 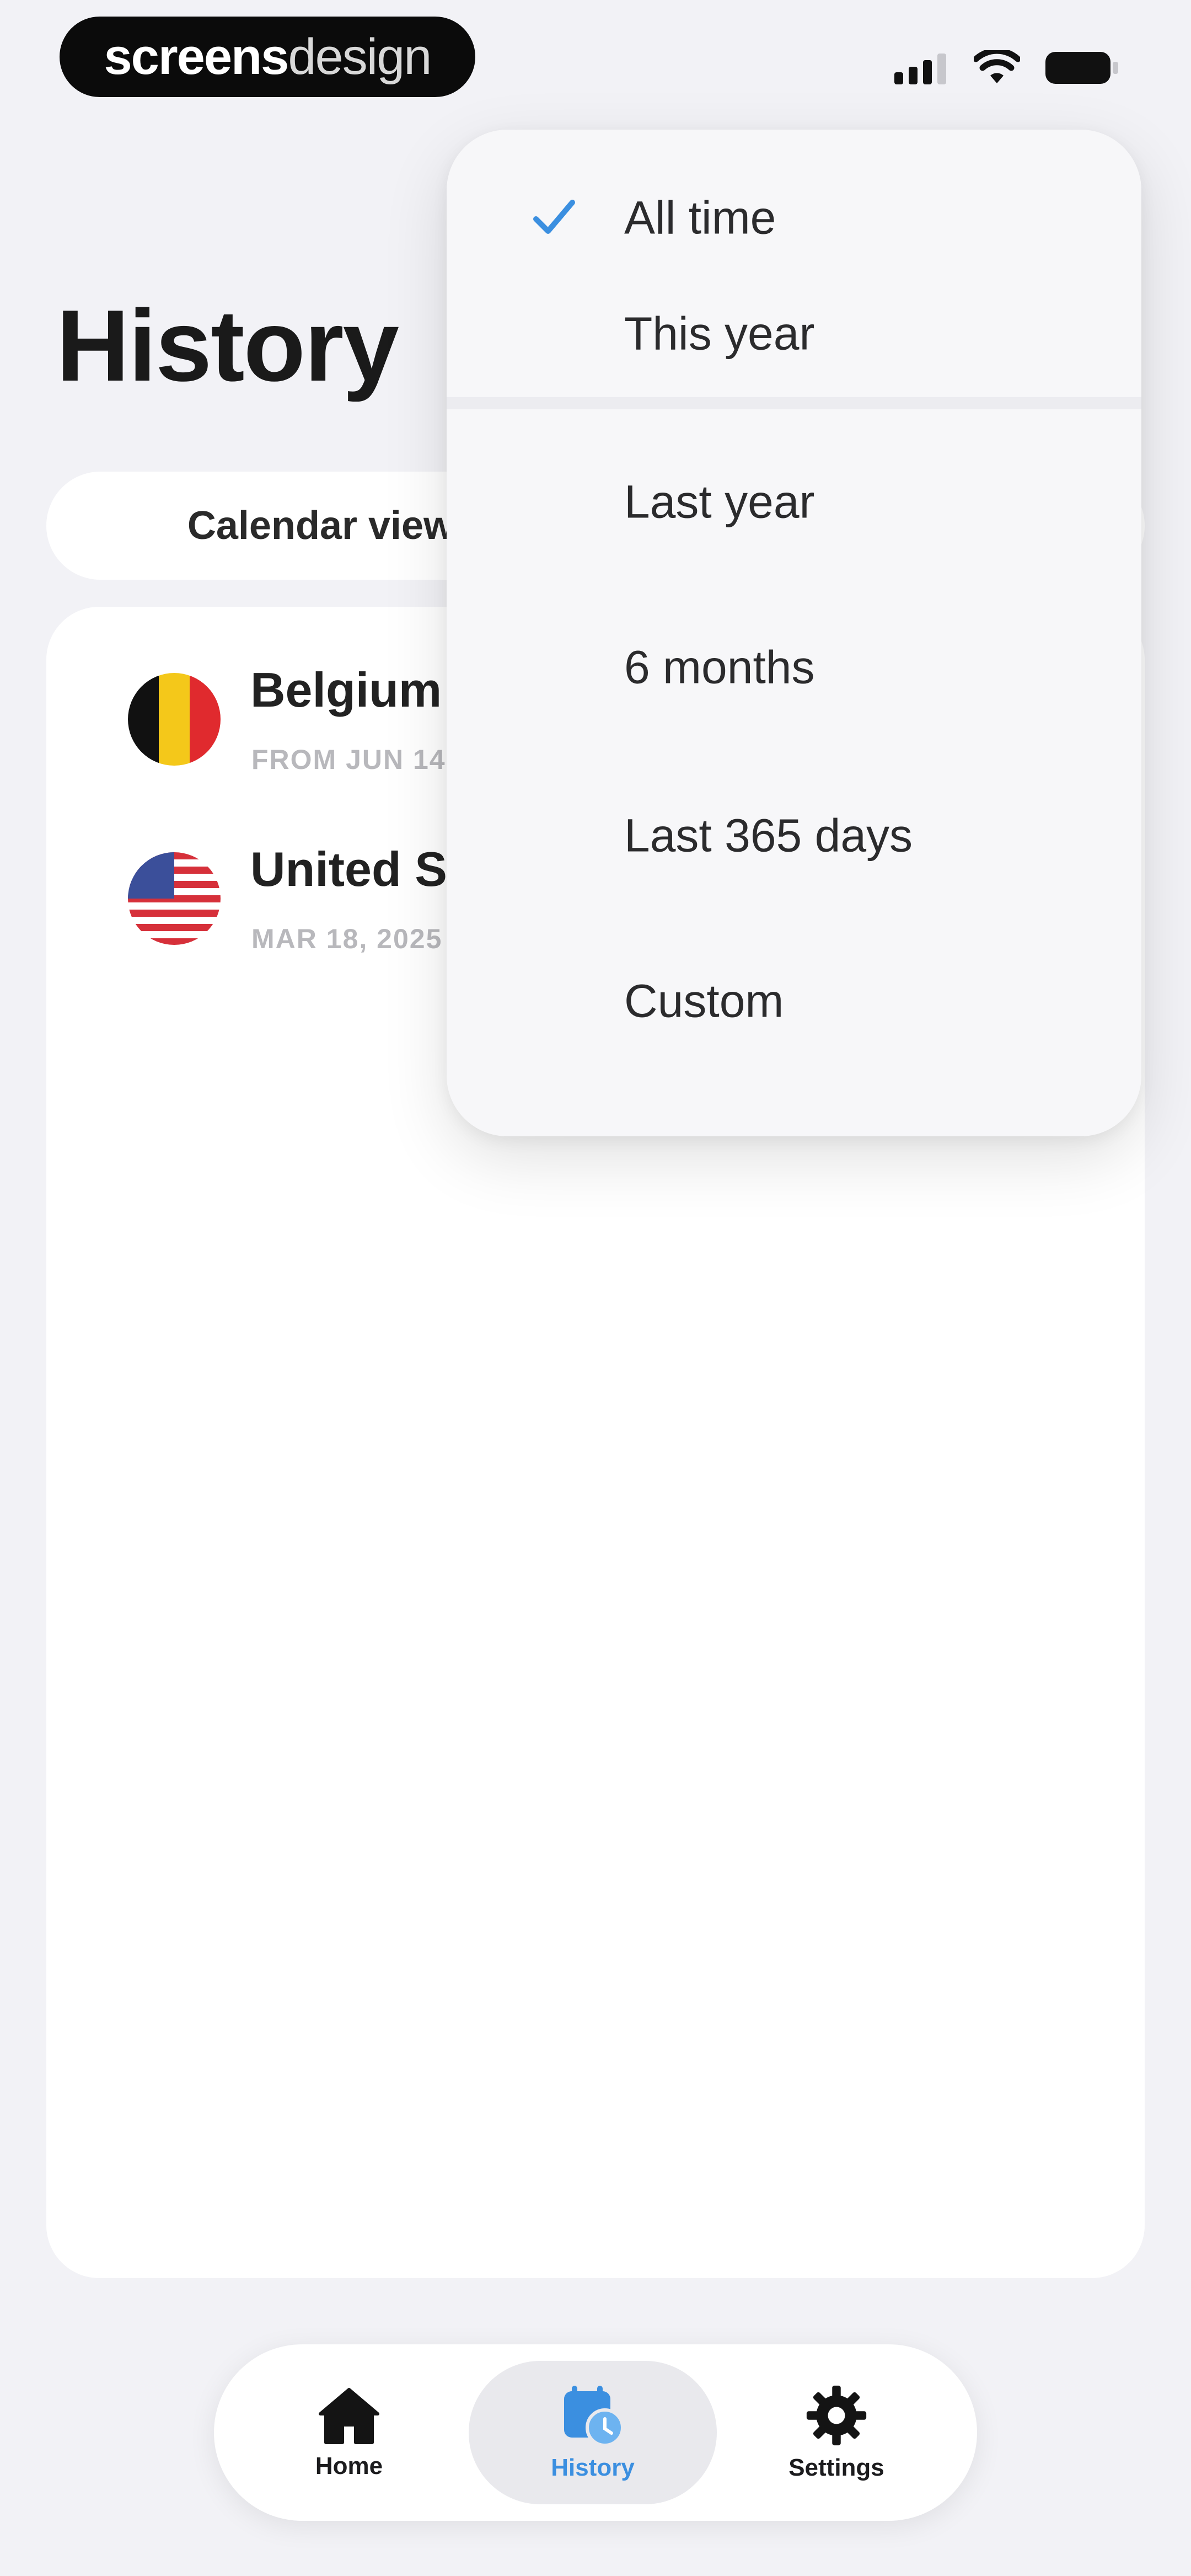 What do you see at coordinates (174, 719) in the screenshot?
I see `belgium-flag-icon` at bounding box center [174, 719].